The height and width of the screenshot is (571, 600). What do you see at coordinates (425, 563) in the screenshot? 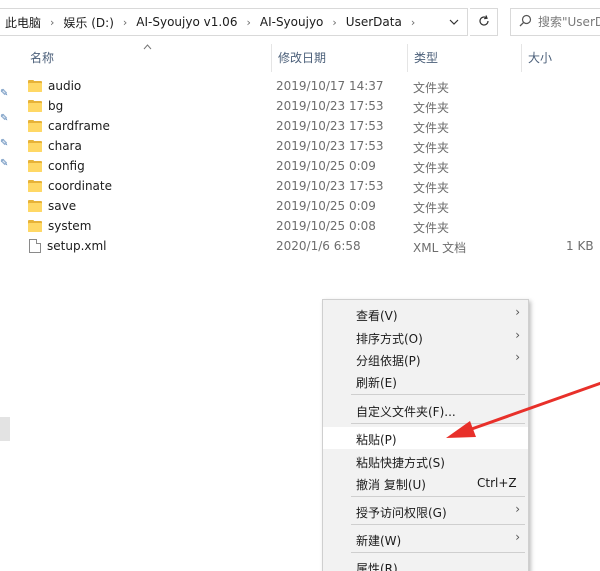
I see `menu-item-properties: 属性(R)` at bounding box center [425, 563].